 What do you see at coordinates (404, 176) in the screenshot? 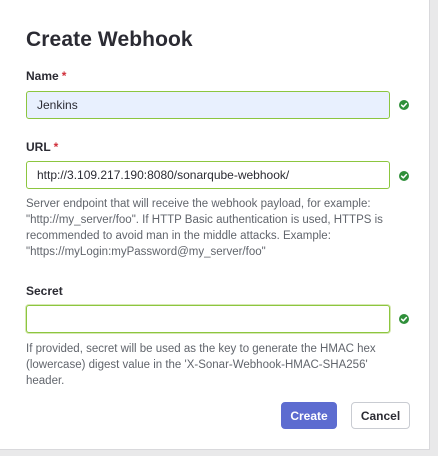
I see `url-valid-check-icon` at bounding box center [404, 176].